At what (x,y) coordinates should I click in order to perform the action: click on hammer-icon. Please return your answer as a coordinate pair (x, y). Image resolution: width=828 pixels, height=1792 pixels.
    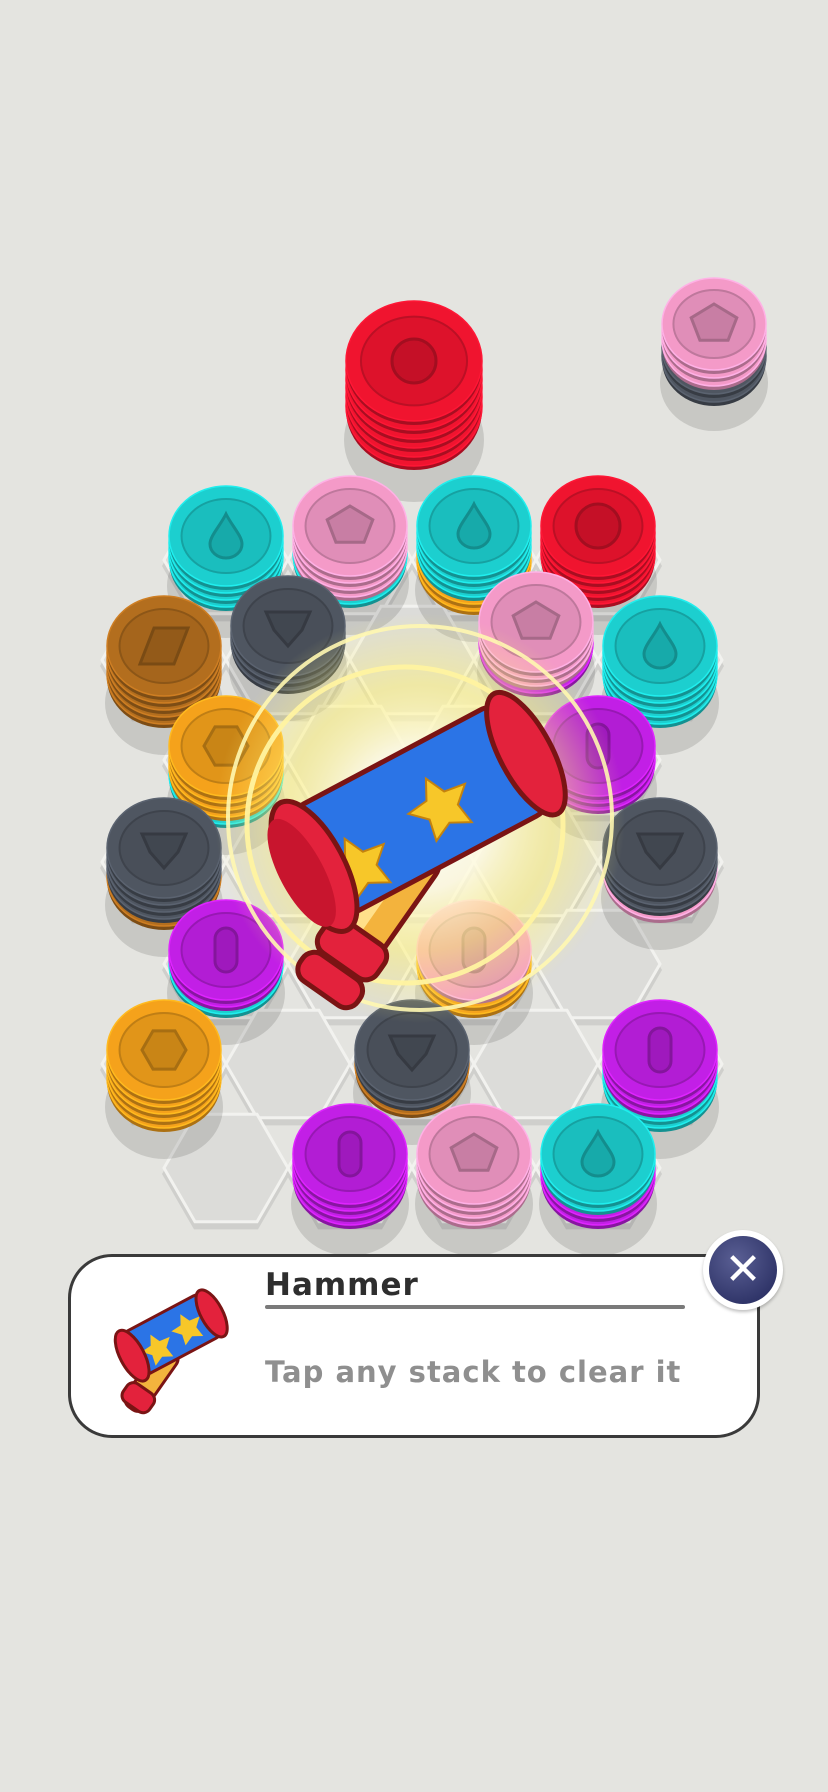
    Looking at the image, I should click on (171, 1351).